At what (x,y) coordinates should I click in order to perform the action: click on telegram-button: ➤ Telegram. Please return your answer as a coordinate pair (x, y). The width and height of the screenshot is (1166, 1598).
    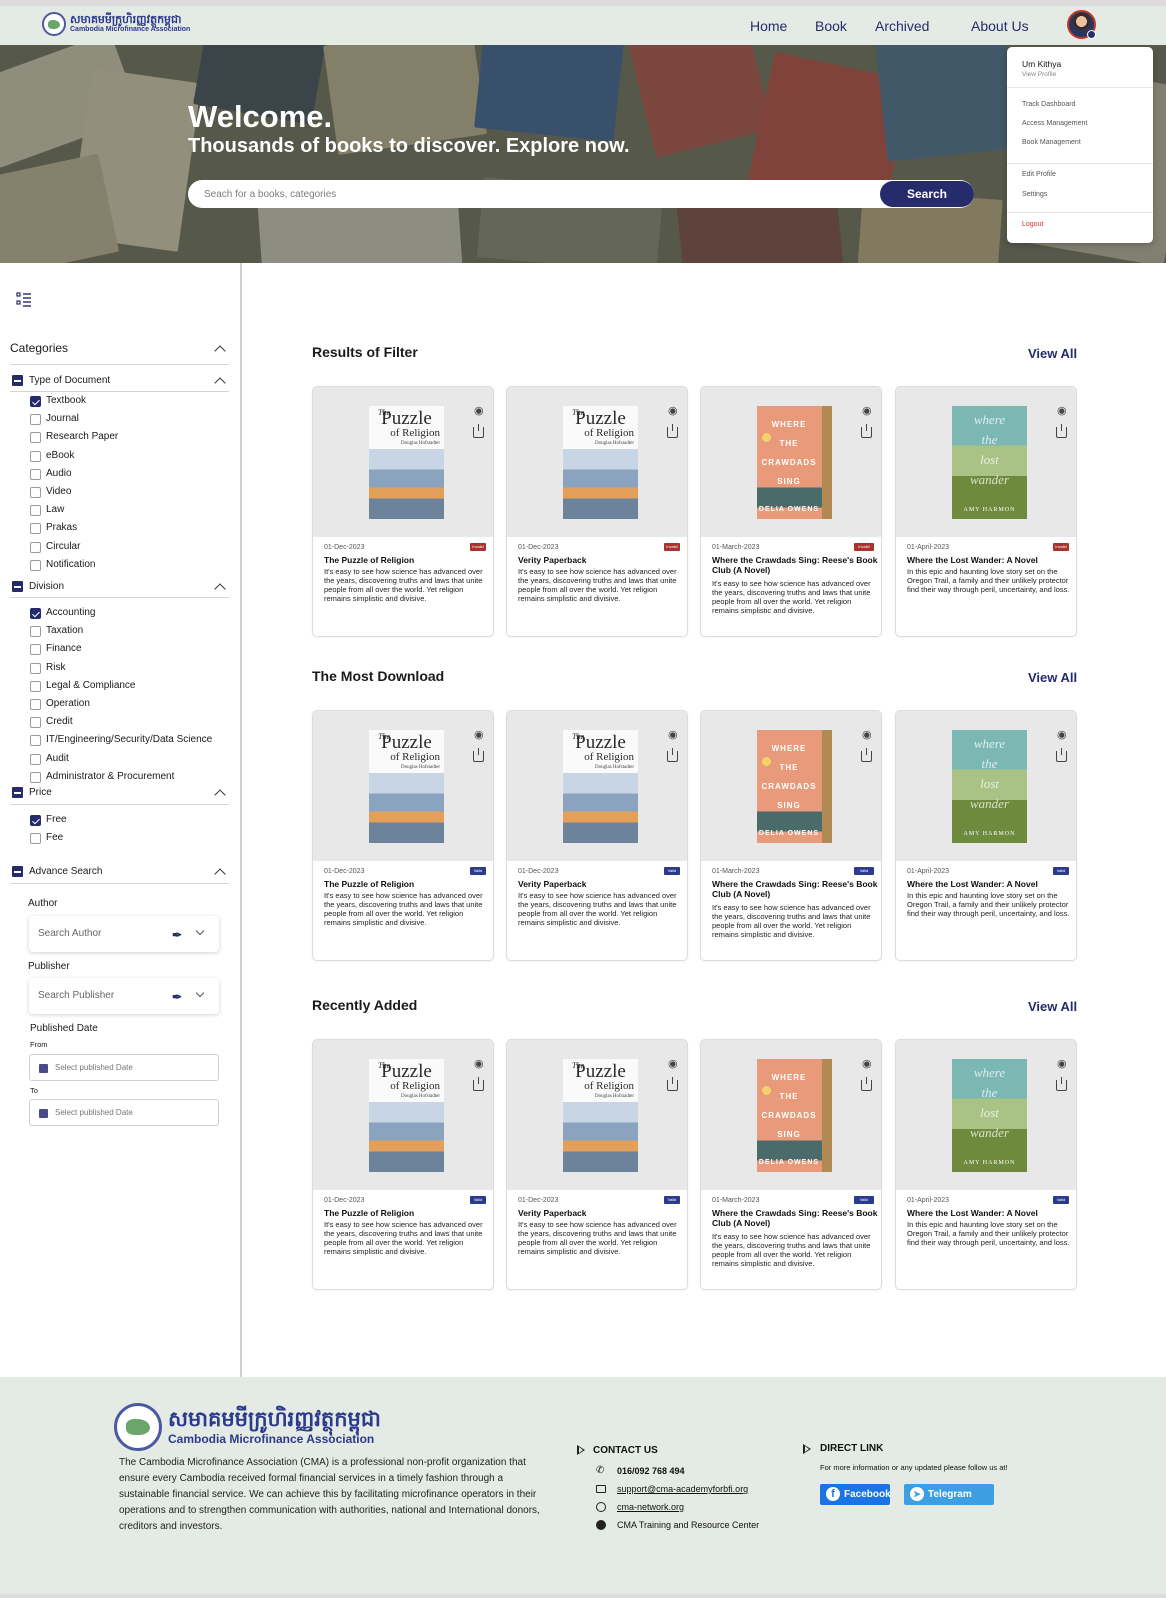
    Looking at the image, I should click on (949, 1494).